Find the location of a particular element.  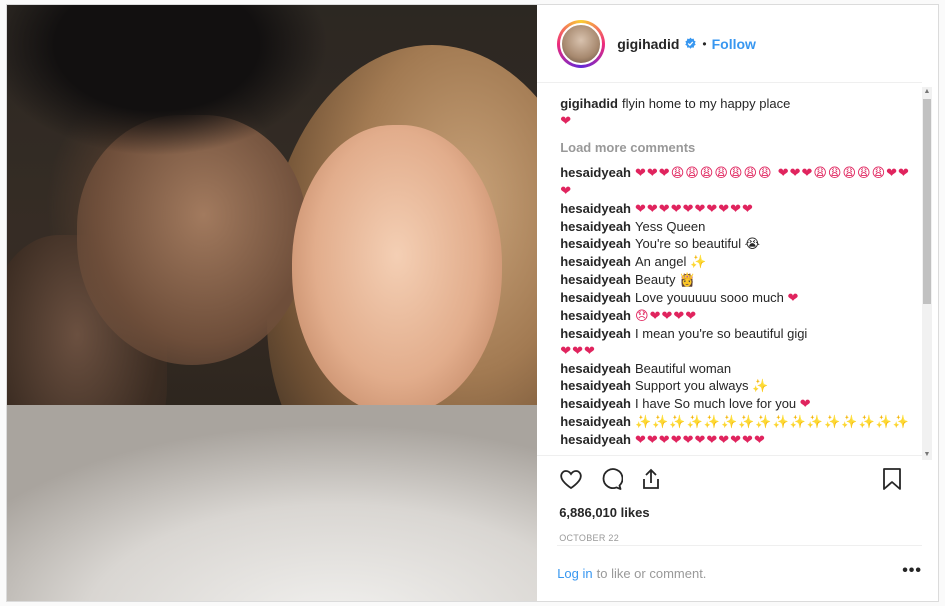

login-prompt-text: to like or comment. is located at coordinates (651, 573).